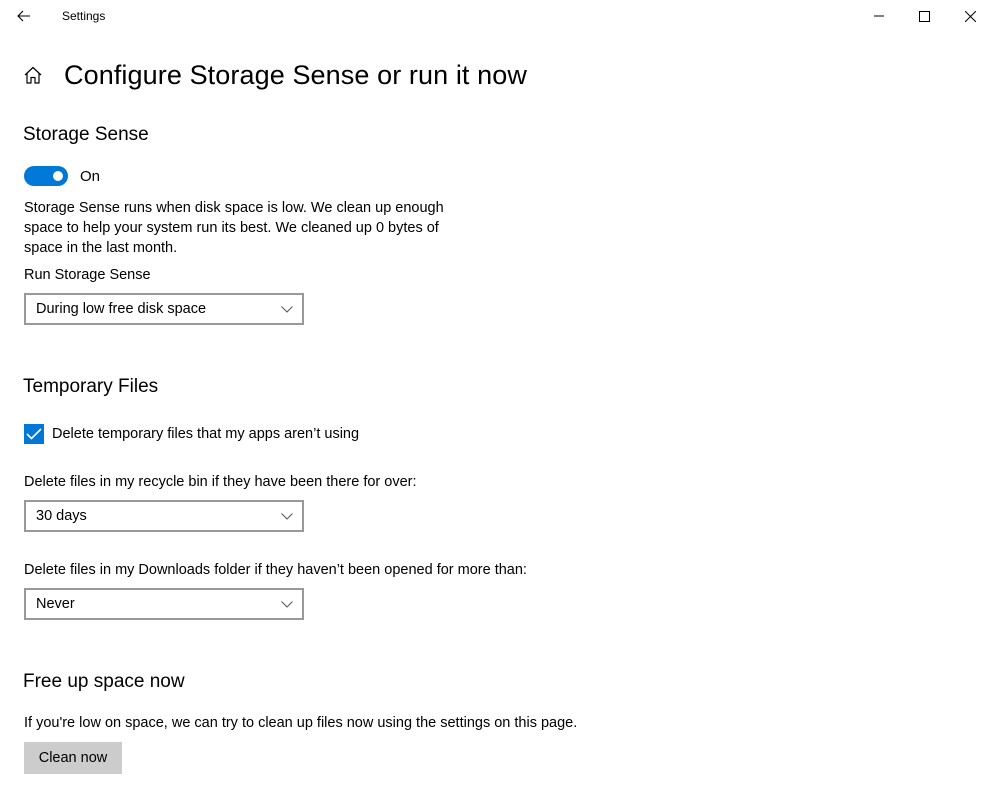  What do you see at coordinates (73, 758) in the screenshot?
I see `clean-now-button: Clean now` at bounding box center [73, 758].